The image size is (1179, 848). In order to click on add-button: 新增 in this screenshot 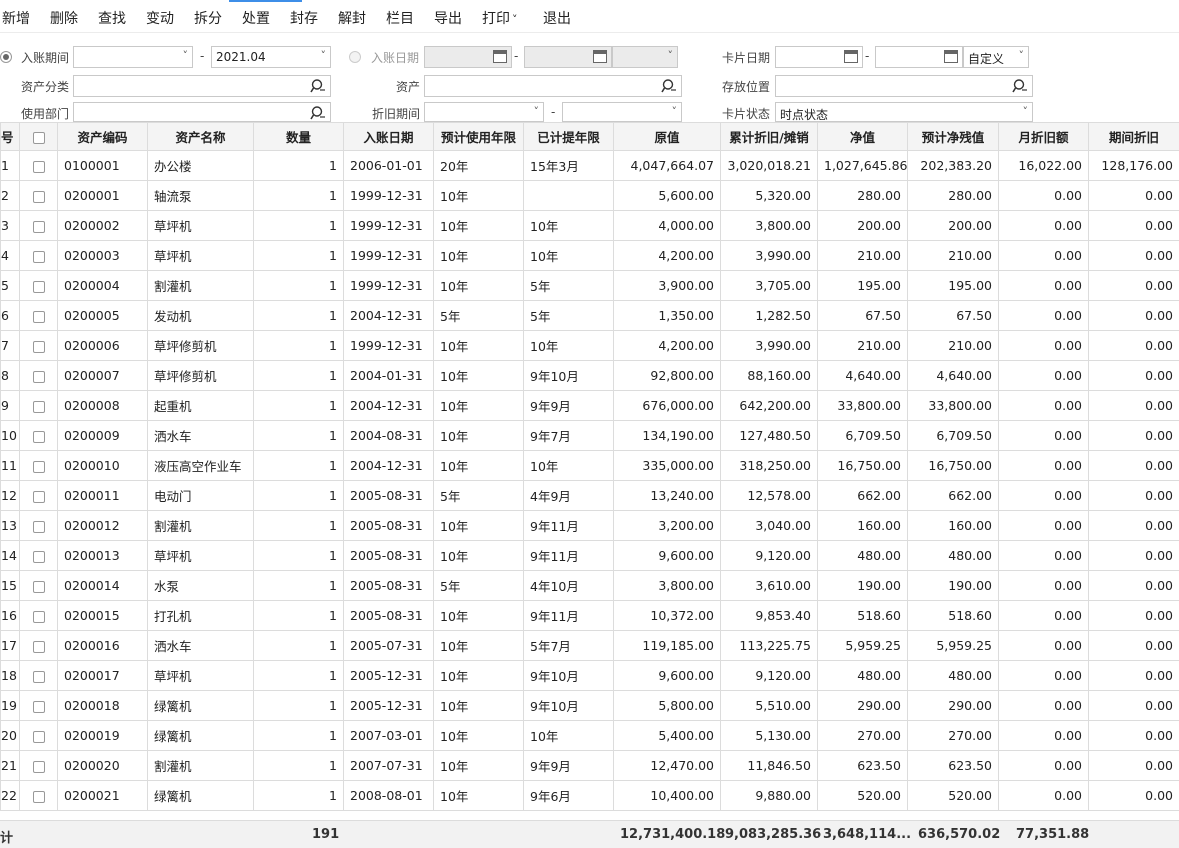, I will do `click(16, 18)`.